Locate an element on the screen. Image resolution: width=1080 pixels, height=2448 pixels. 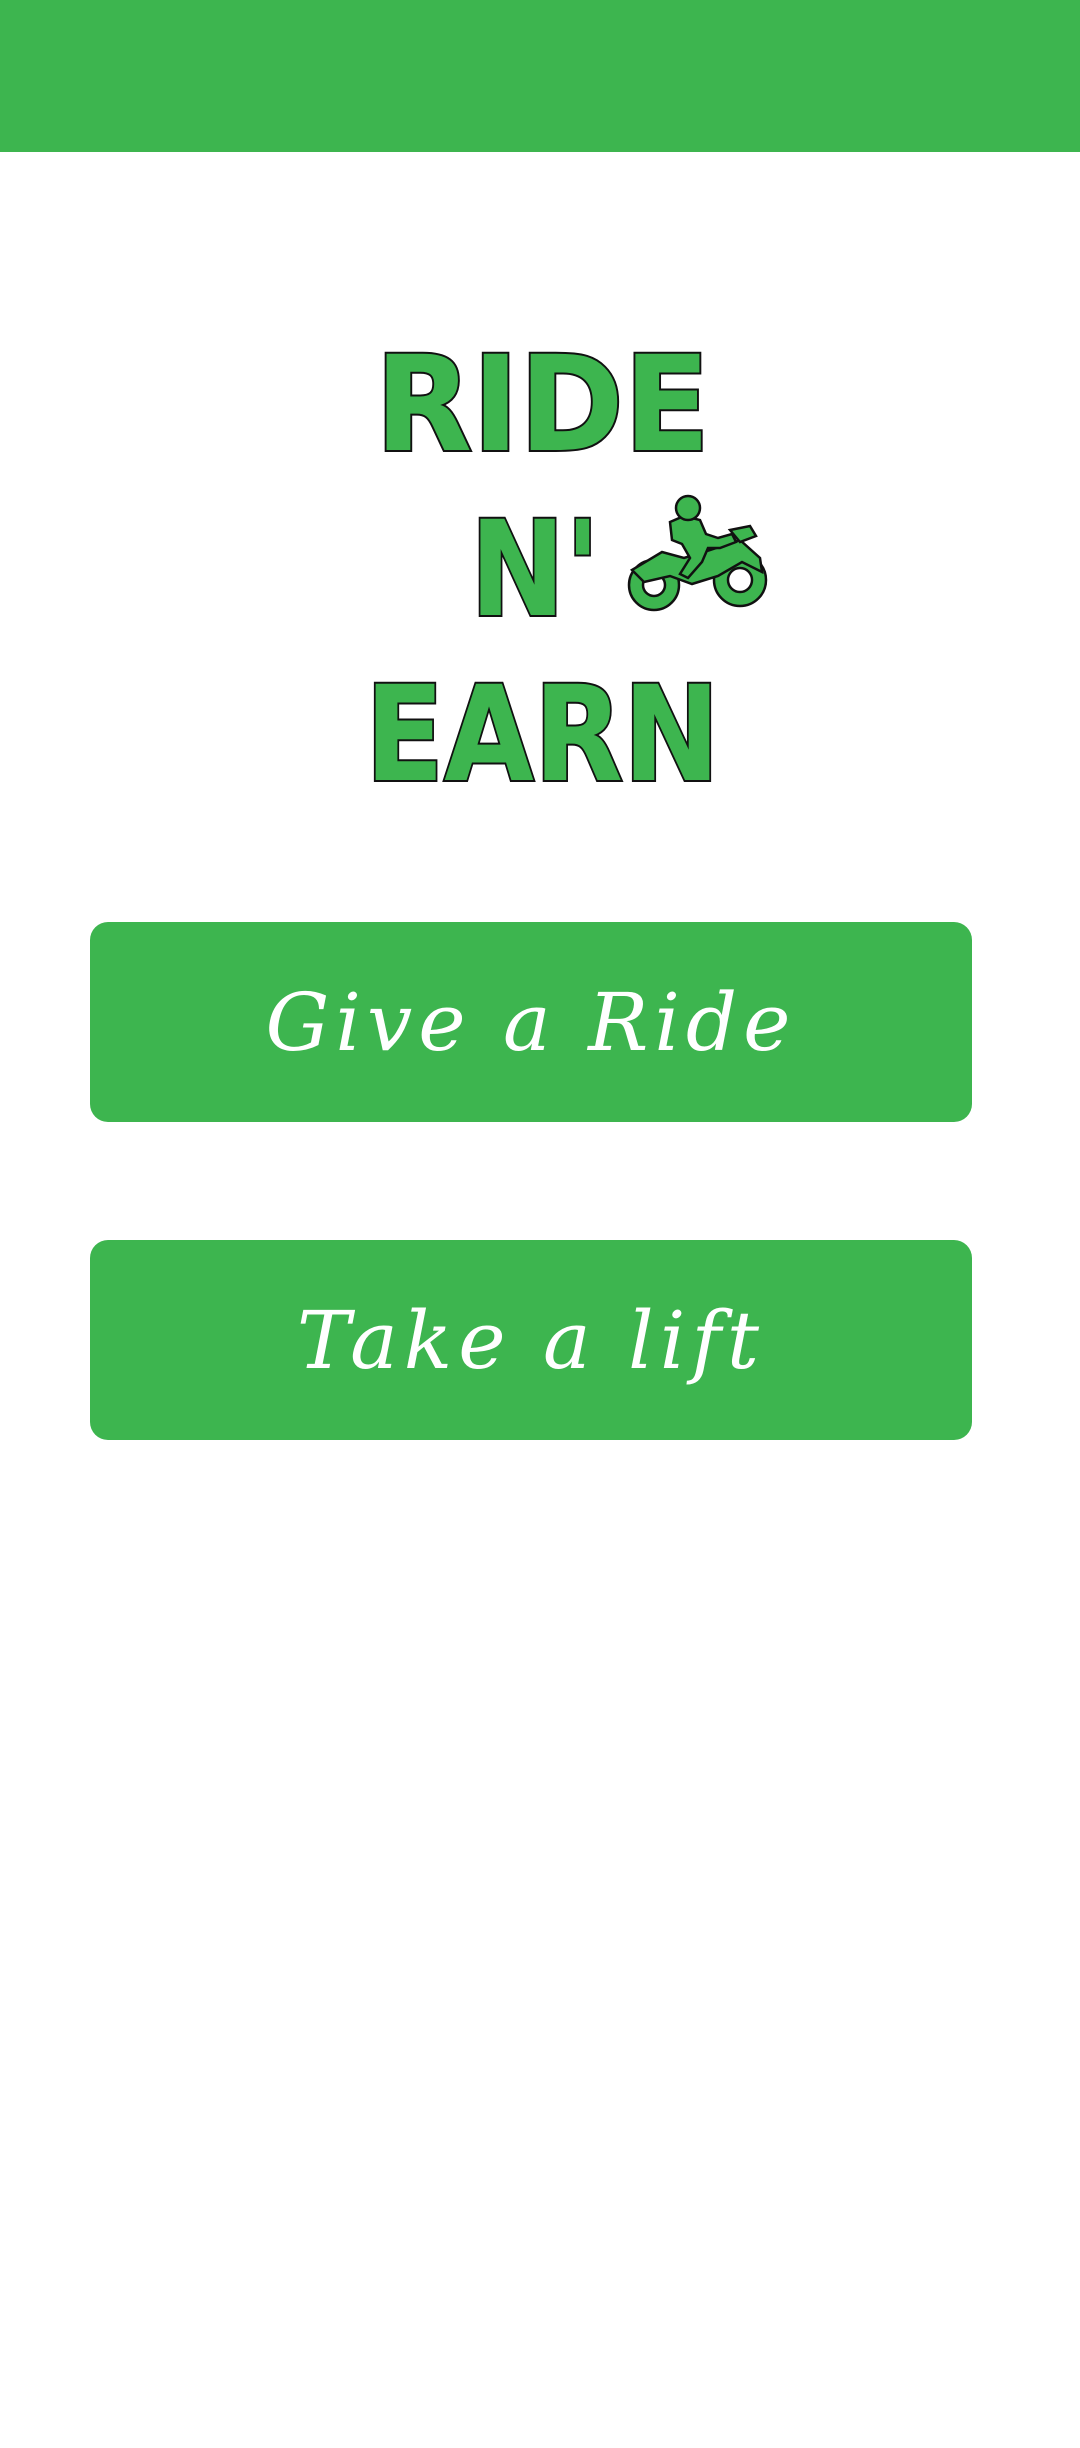
logo-word-n: N' is located at coordinates (535, 570).